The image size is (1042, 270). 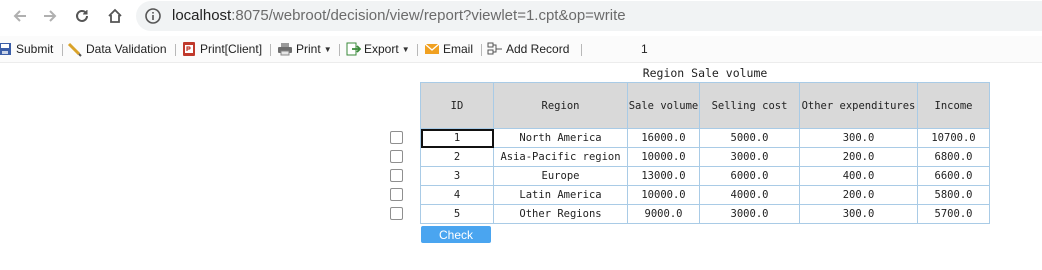 I want to click on add-record-icon, so click(x=494, y=48).